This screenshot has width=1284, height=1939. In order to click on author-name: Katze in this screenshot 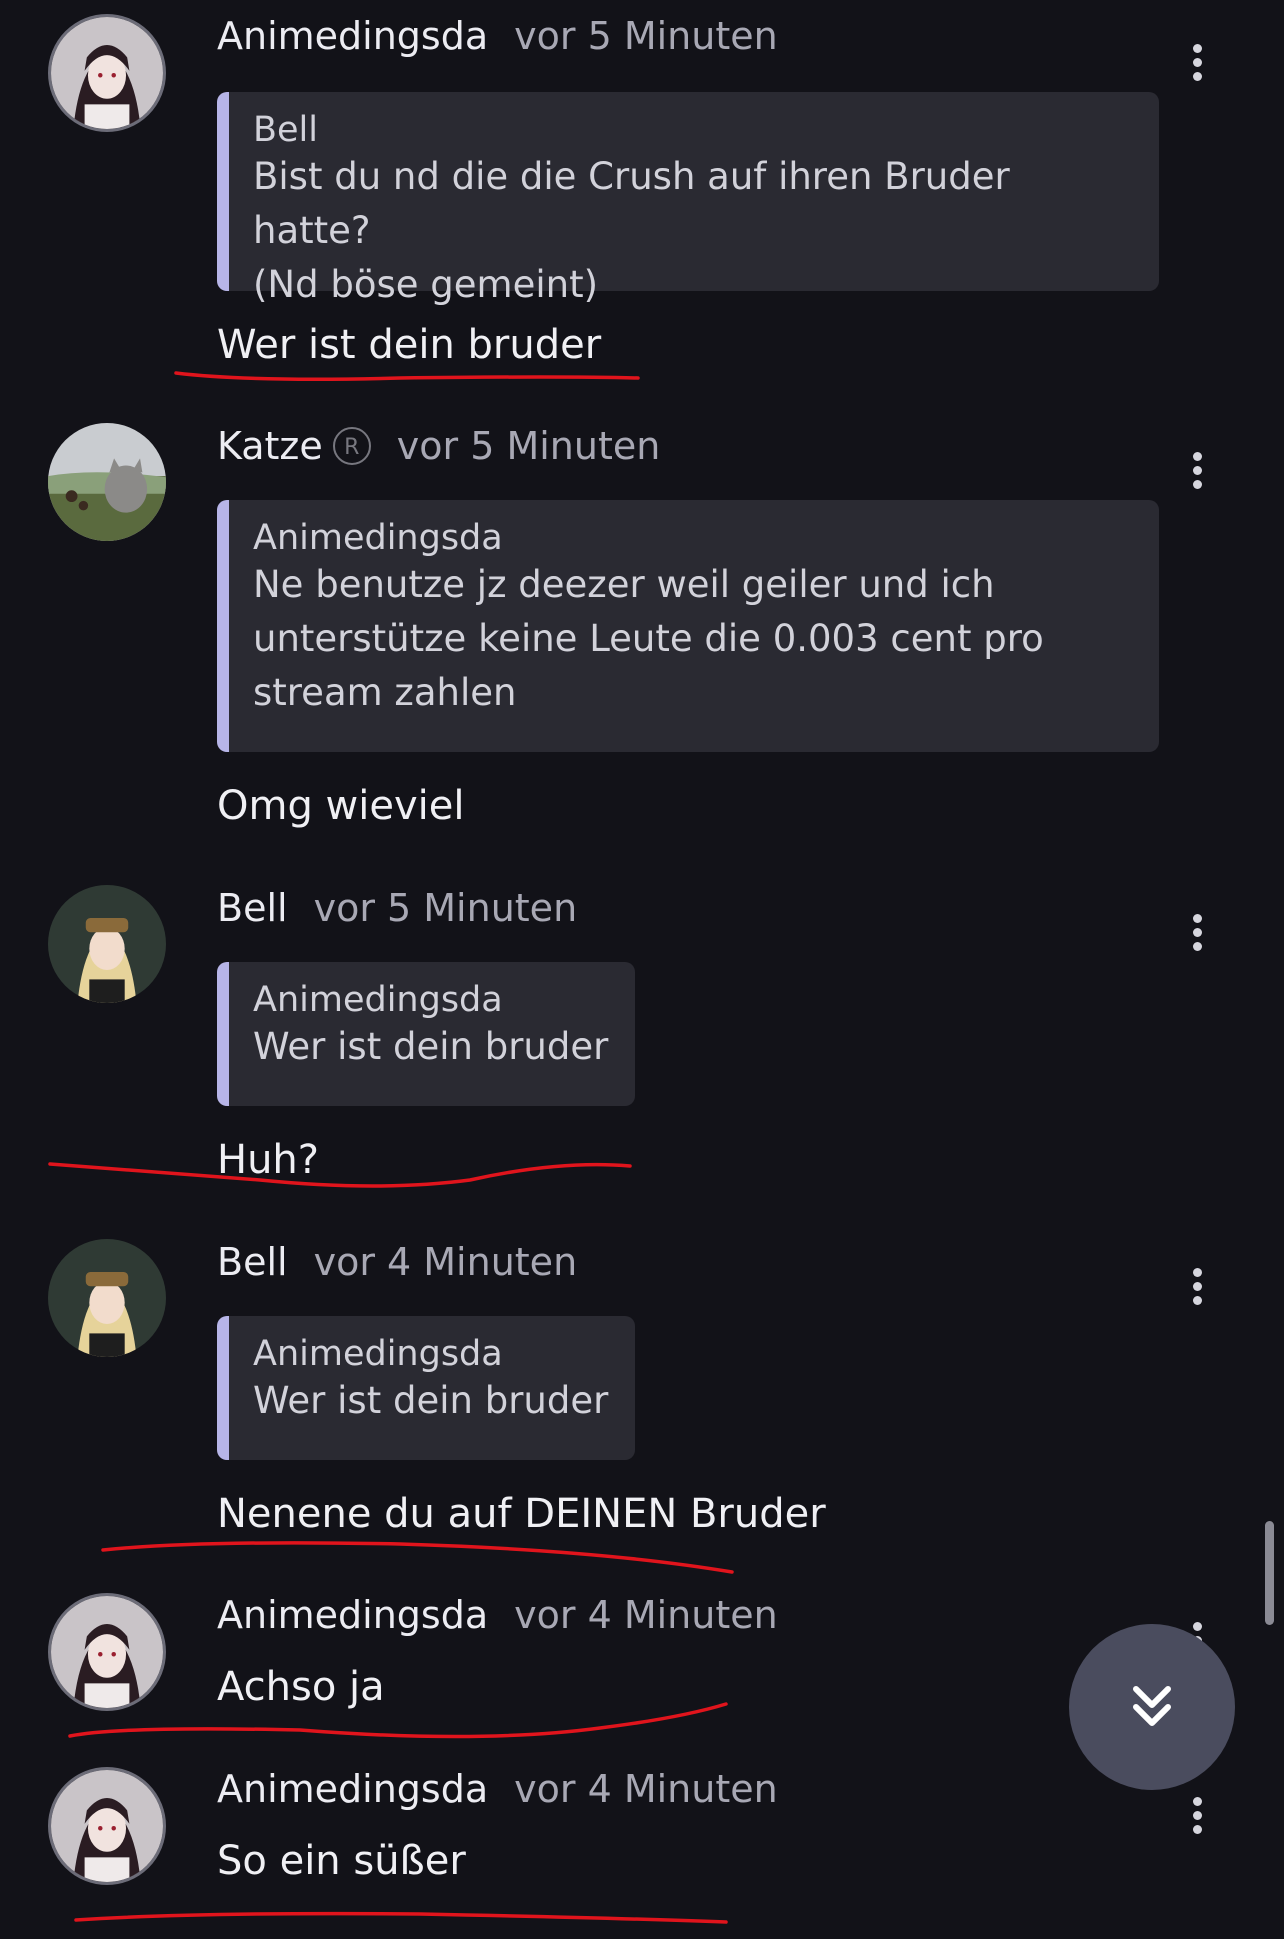, I will do `click(270, 446)`.